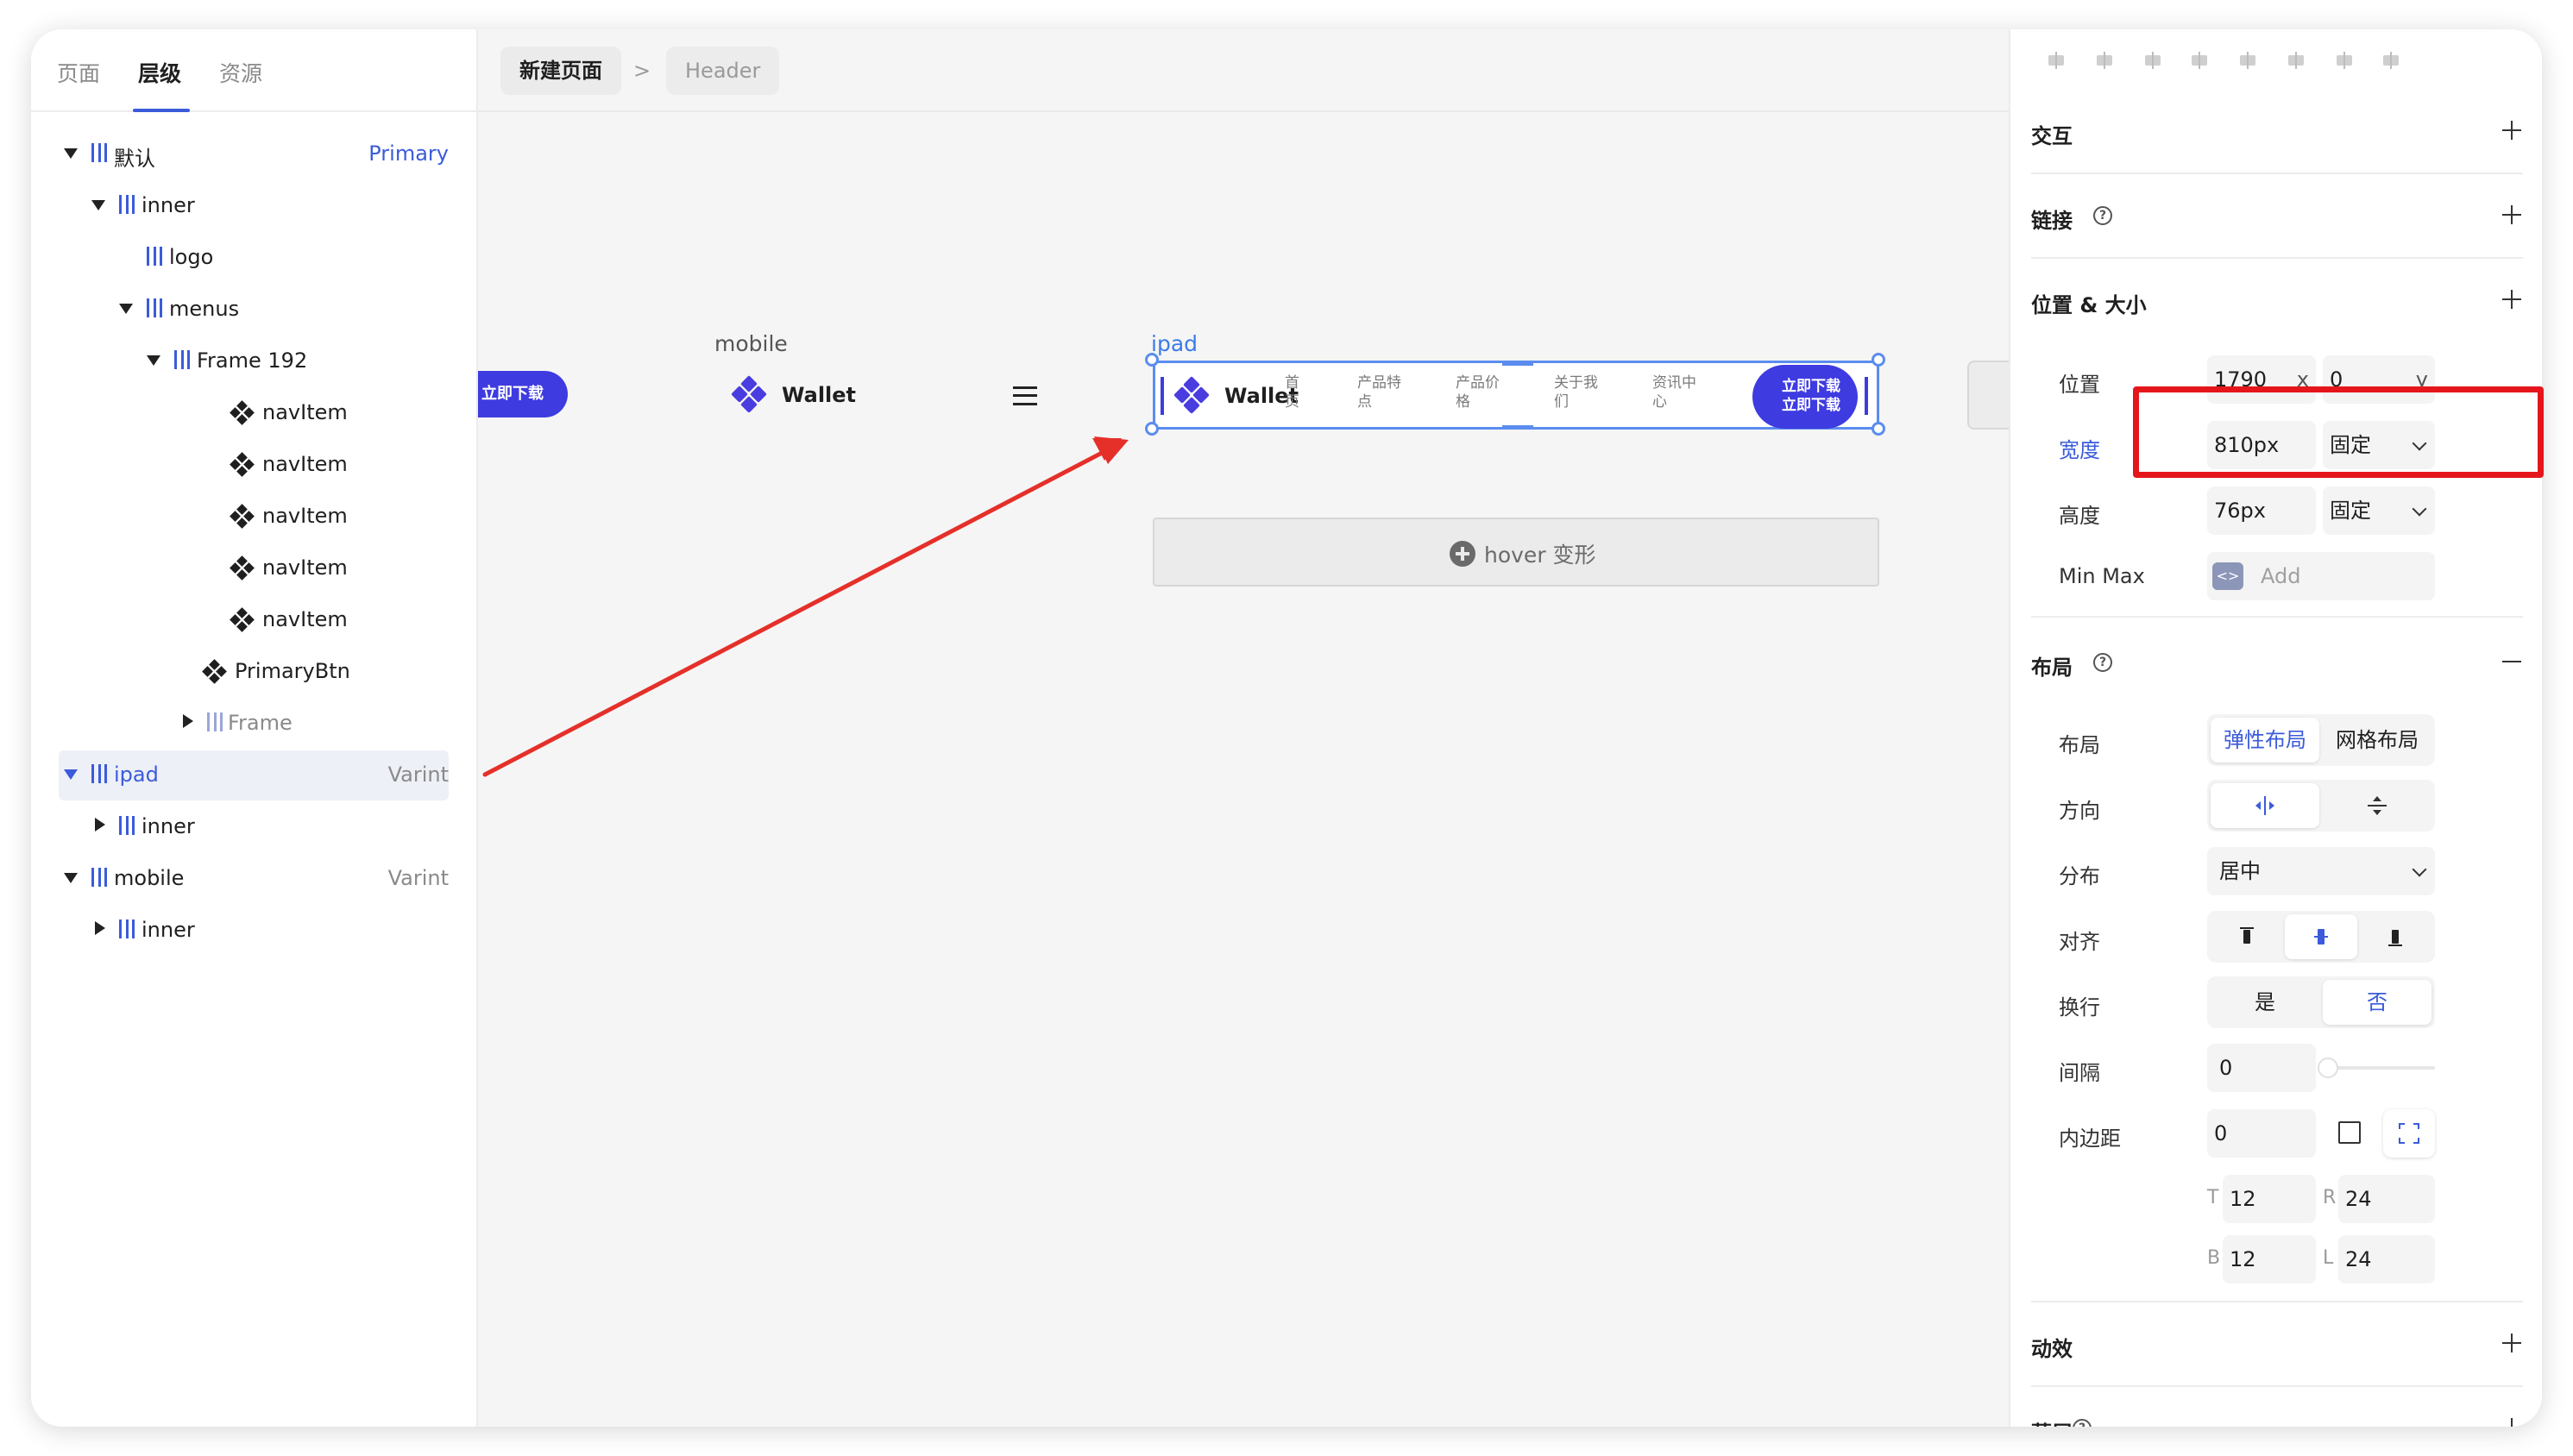  Describe the element at coordinates (254, 672) in the screenshot. I see `layer-primarybtn: PrimaryBtn` at that location.